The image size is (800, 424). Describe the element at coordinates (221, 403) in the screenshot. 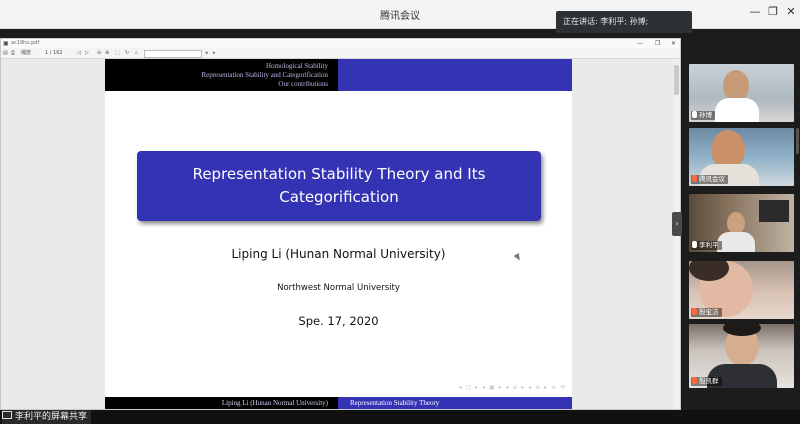

I see `slide-footer-author: Liping Li (Hunan Normal University)` at that location.